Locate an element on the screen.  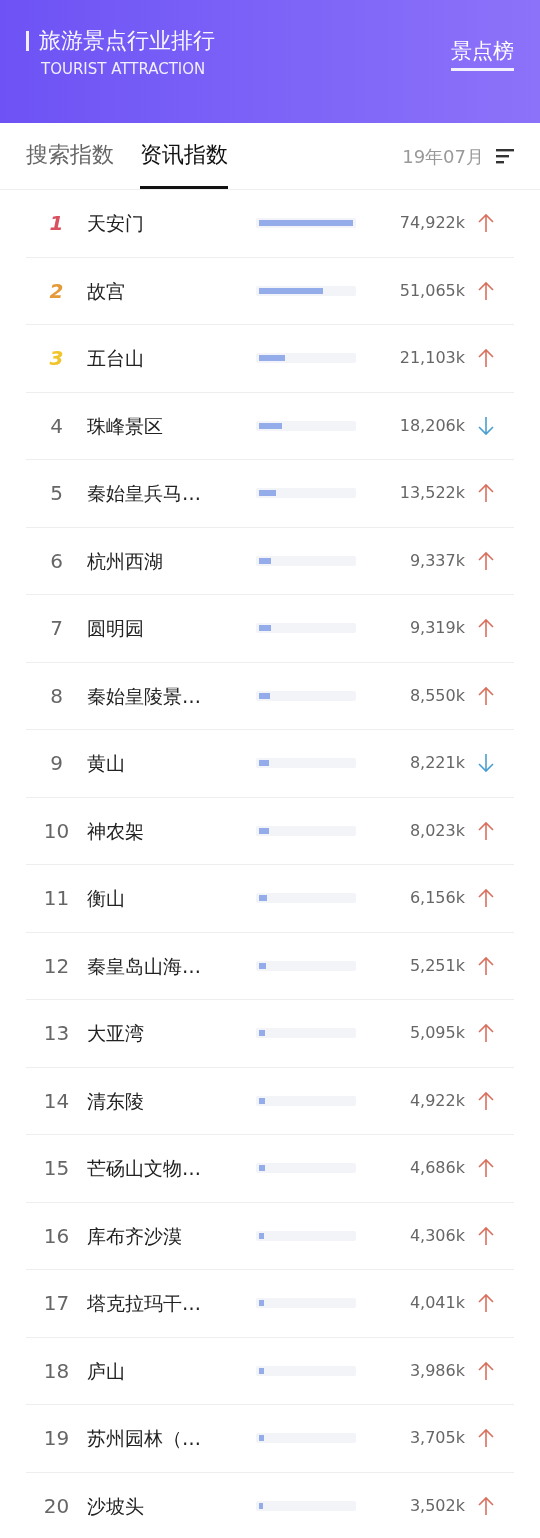
ranking-row: 19 苏州园林（… 3,705k is located at coordinates (270, 1439).